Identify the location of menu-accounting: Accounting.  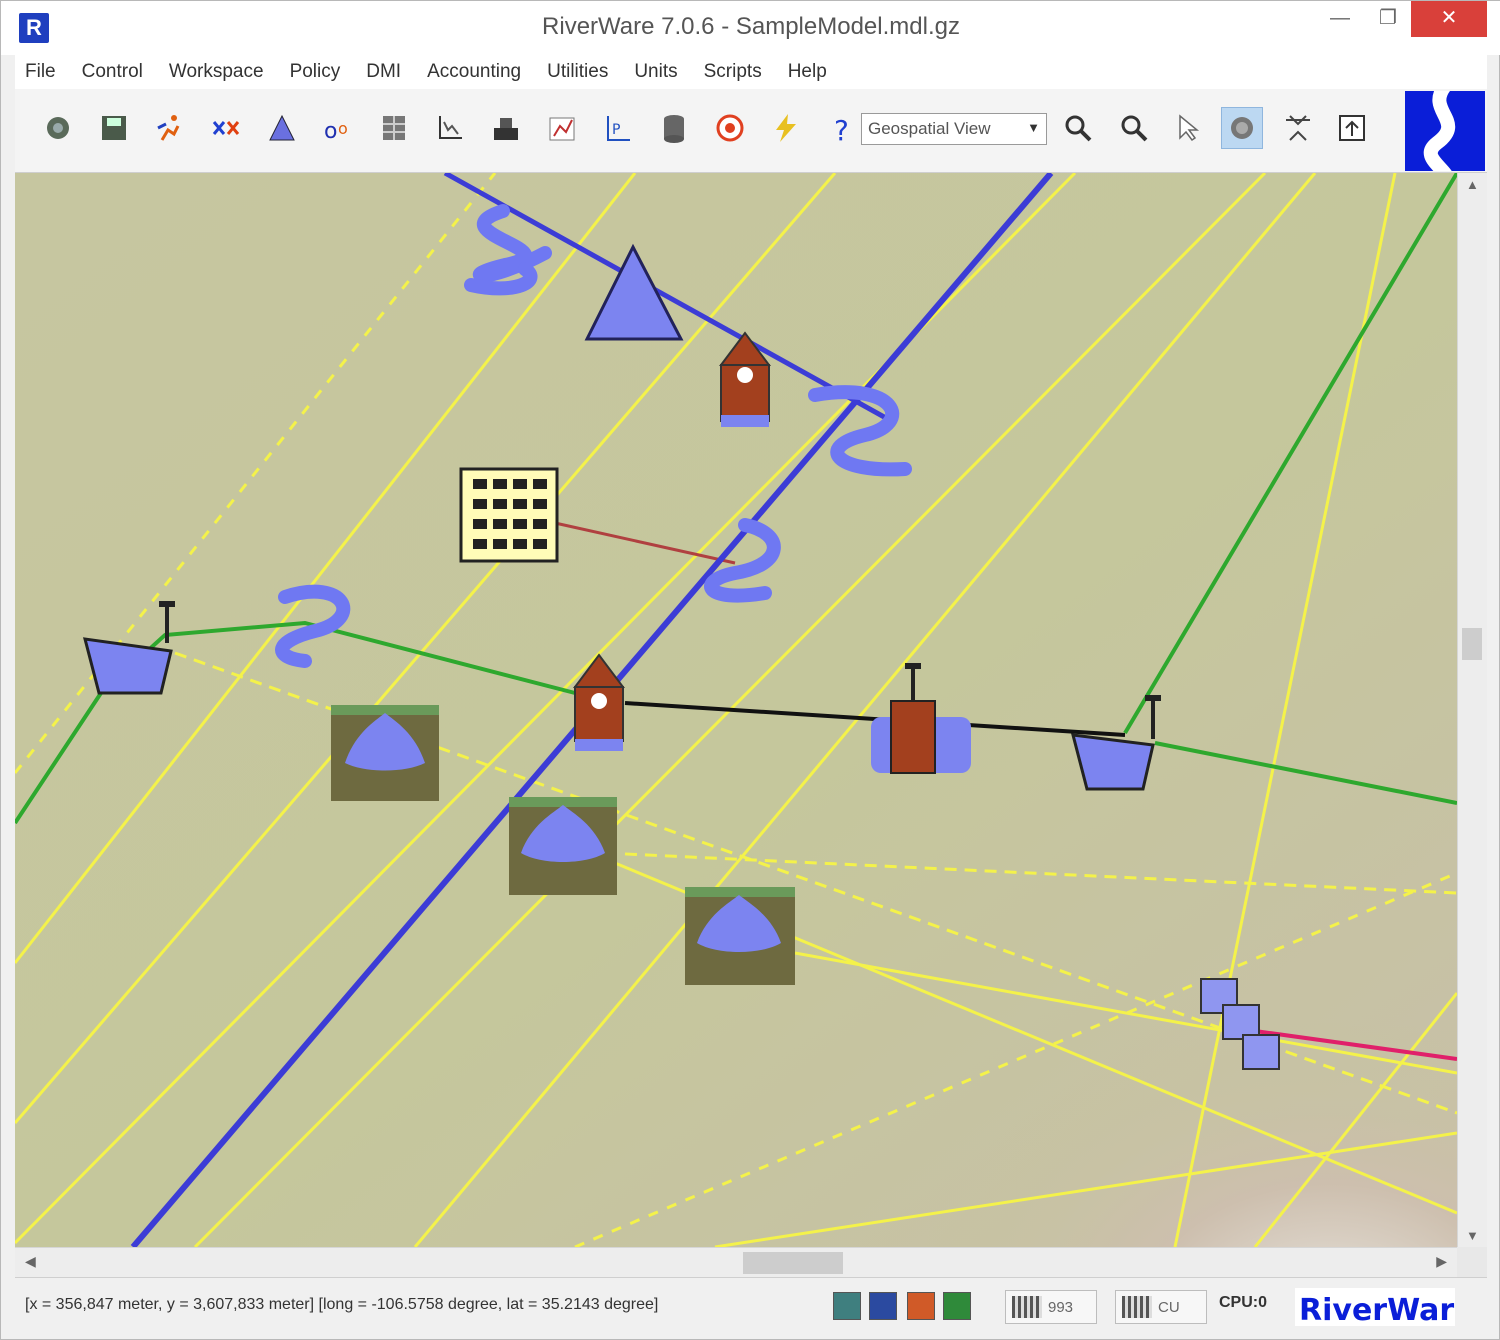
(474, 72).